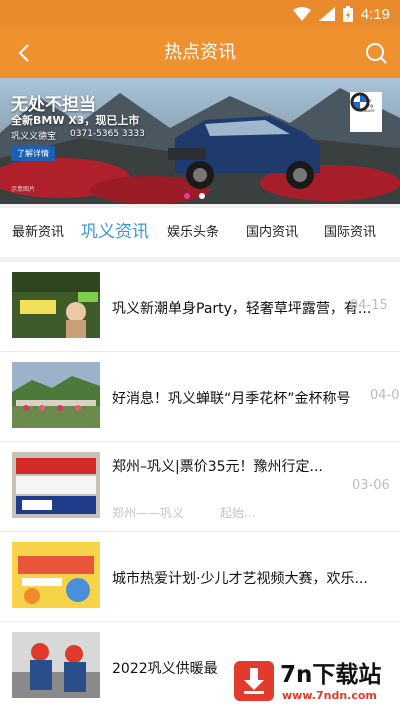  I want to click on tab-domestic: 国内资讯, so click(272, 232).